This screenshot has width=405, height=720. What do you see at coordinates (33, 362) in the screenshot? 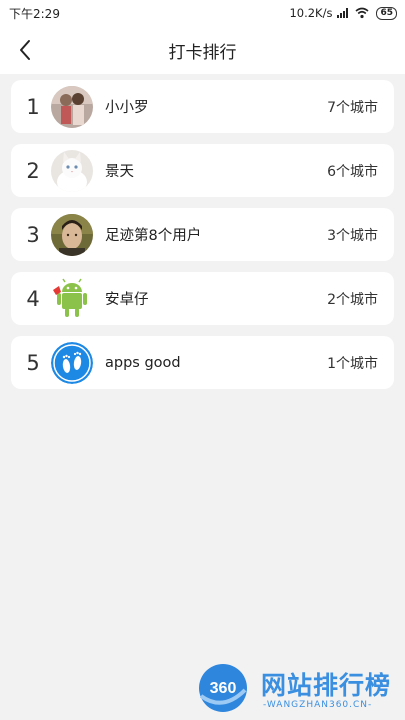
I see `rank-number: 5` at bounding box center [33, 362].